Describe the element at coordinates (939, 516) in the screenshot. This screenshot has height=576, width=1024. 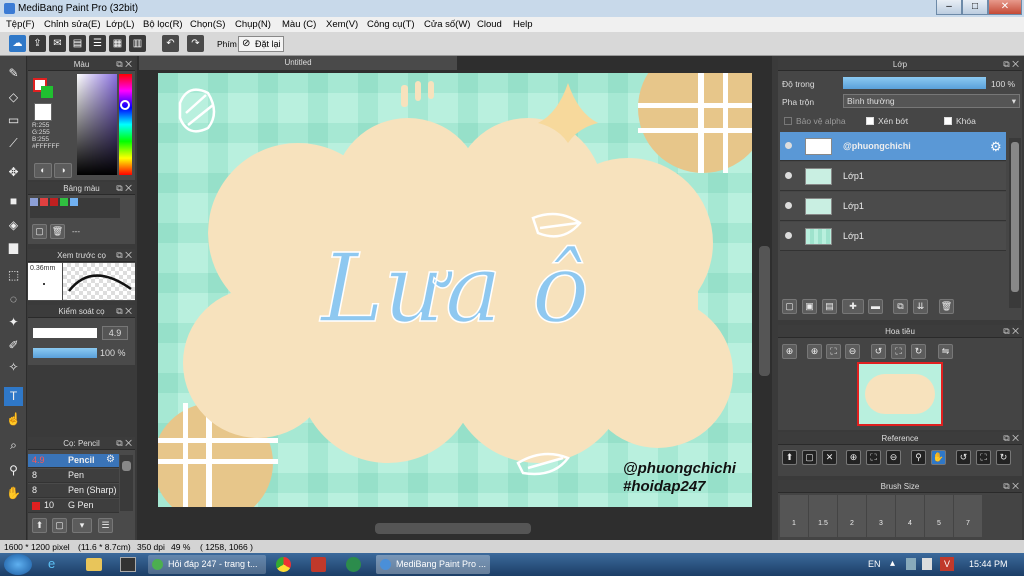
I see `brush-size-cell: 5` at that location.